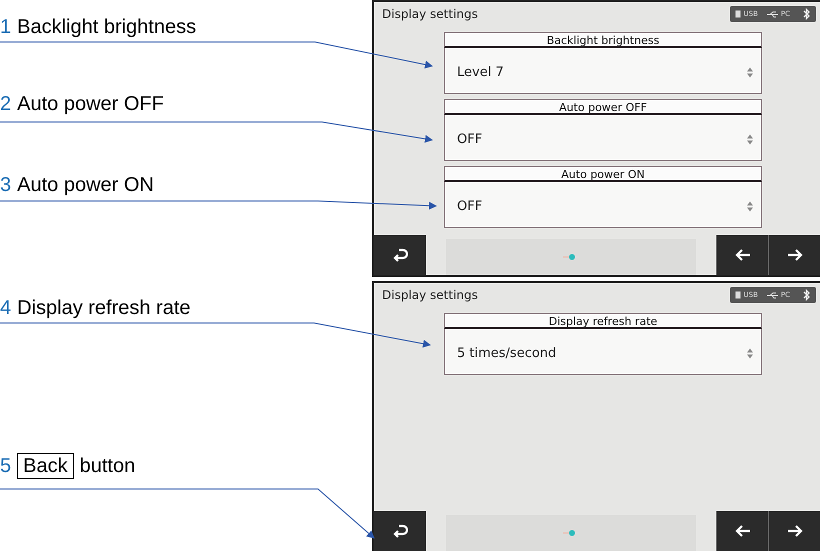 The image size is (820, 551). Describe the element at coordinates (104, 308) in the screenshot. I see `callout-text: Display refresh rate` at that location.